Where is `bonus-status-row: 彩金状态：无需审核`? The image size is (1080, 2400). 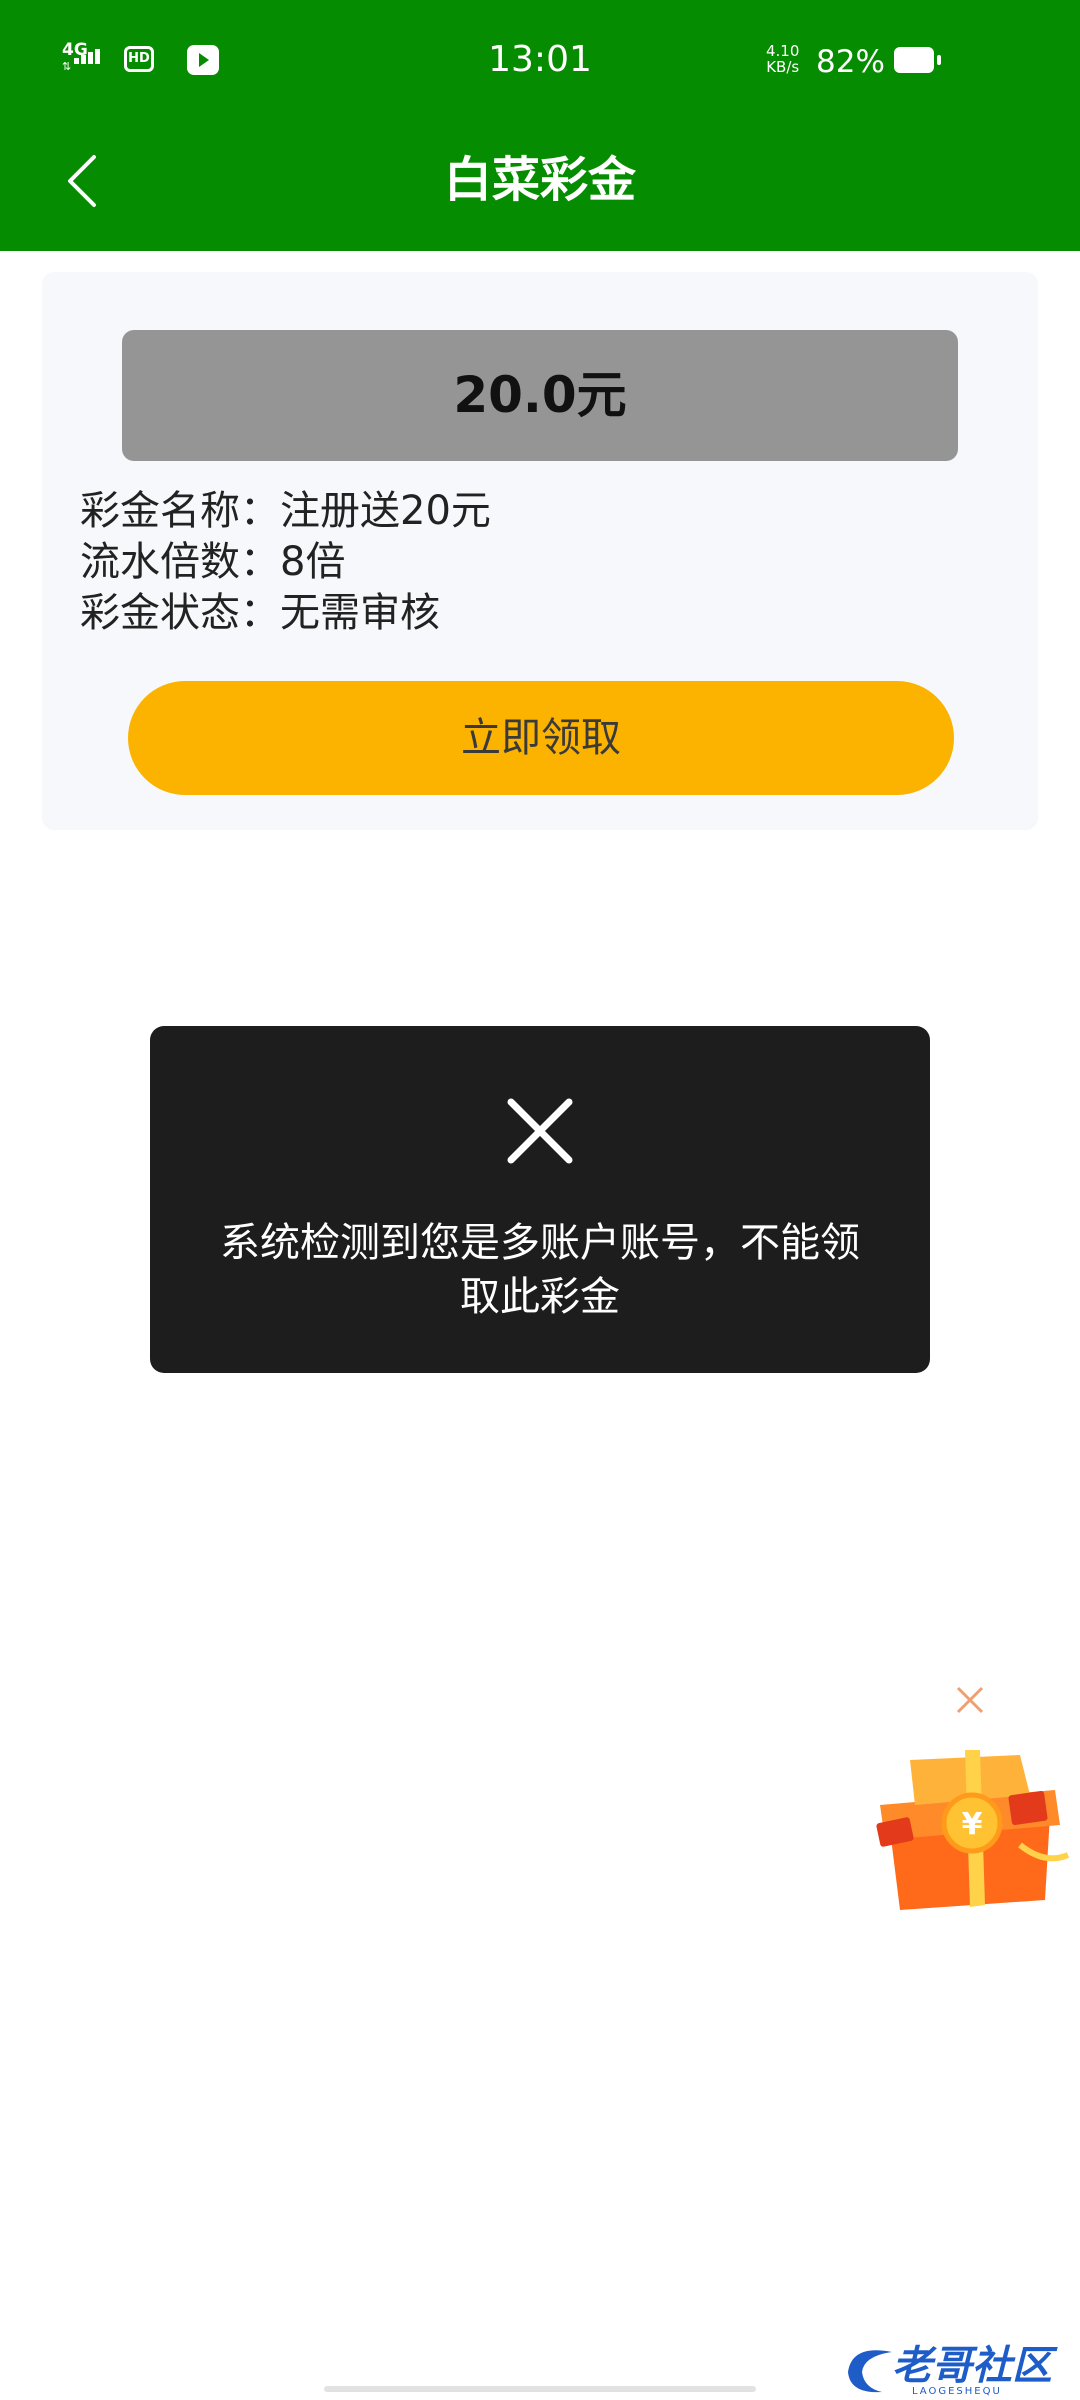
bonus-status-row: 彩金状态：无需审核 is located at coordinates (285, 613).